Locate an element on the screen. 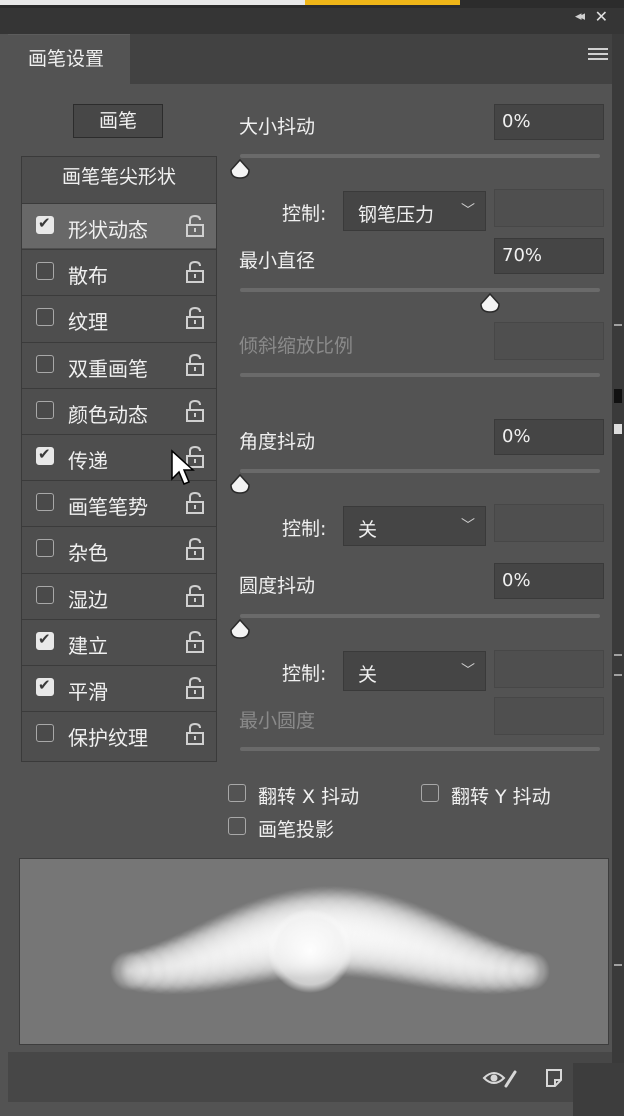 This screenshot has width=624, height=1116. brush-projection-checkbox is located at coordinates (237, 826).